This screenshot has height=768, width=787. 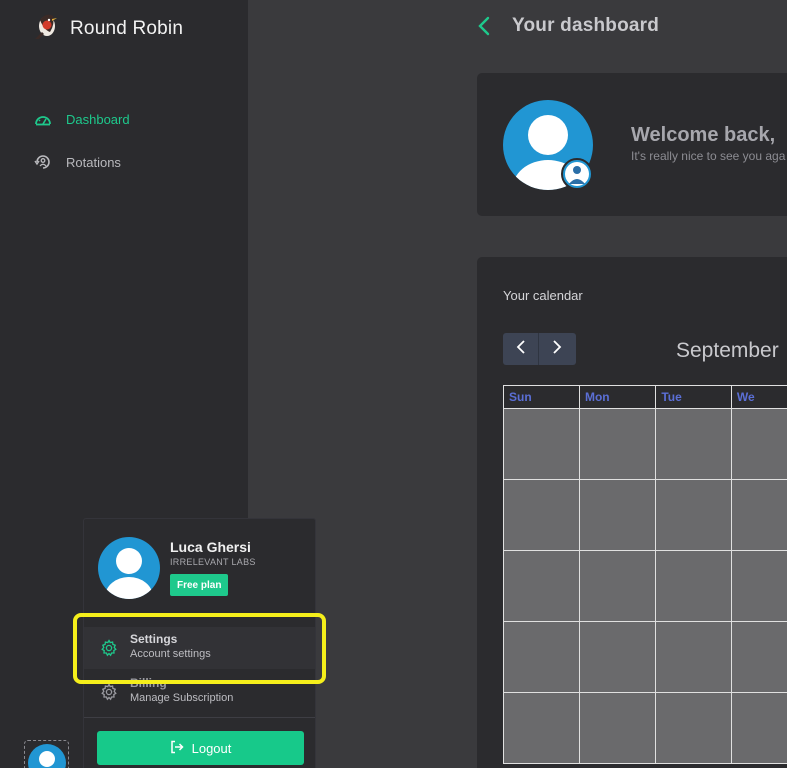 I want to click on calendar-next-button, so click(x=557, y=349).